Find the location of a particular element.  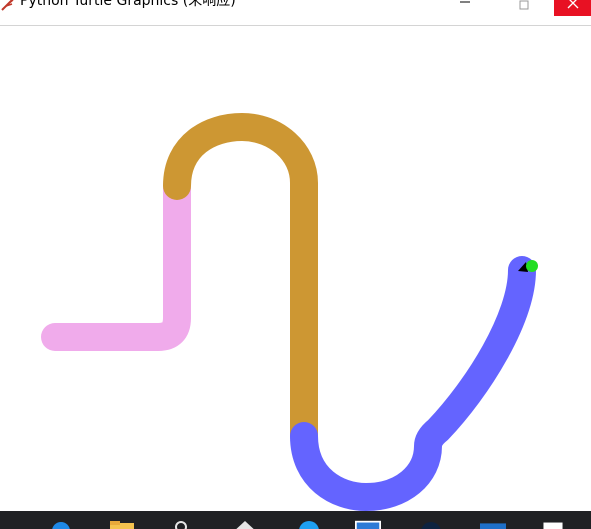

file-explorer-icon is located at coordinates (121, 524).